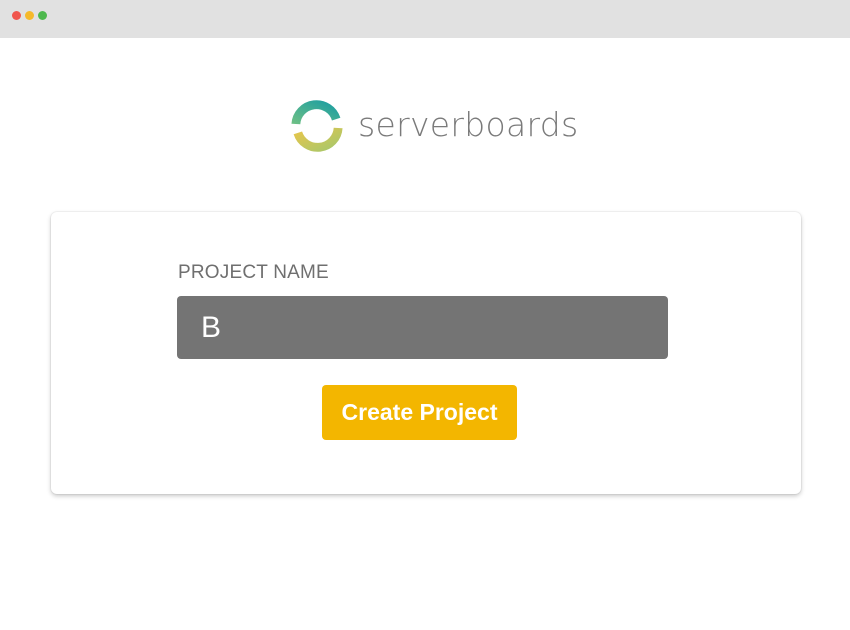 The width and height of the screenshot is (850, 630). What do you see at coordinates (425, 19) in the screenshot?
I see `window-titlebar` at bounding box center [425, 19].